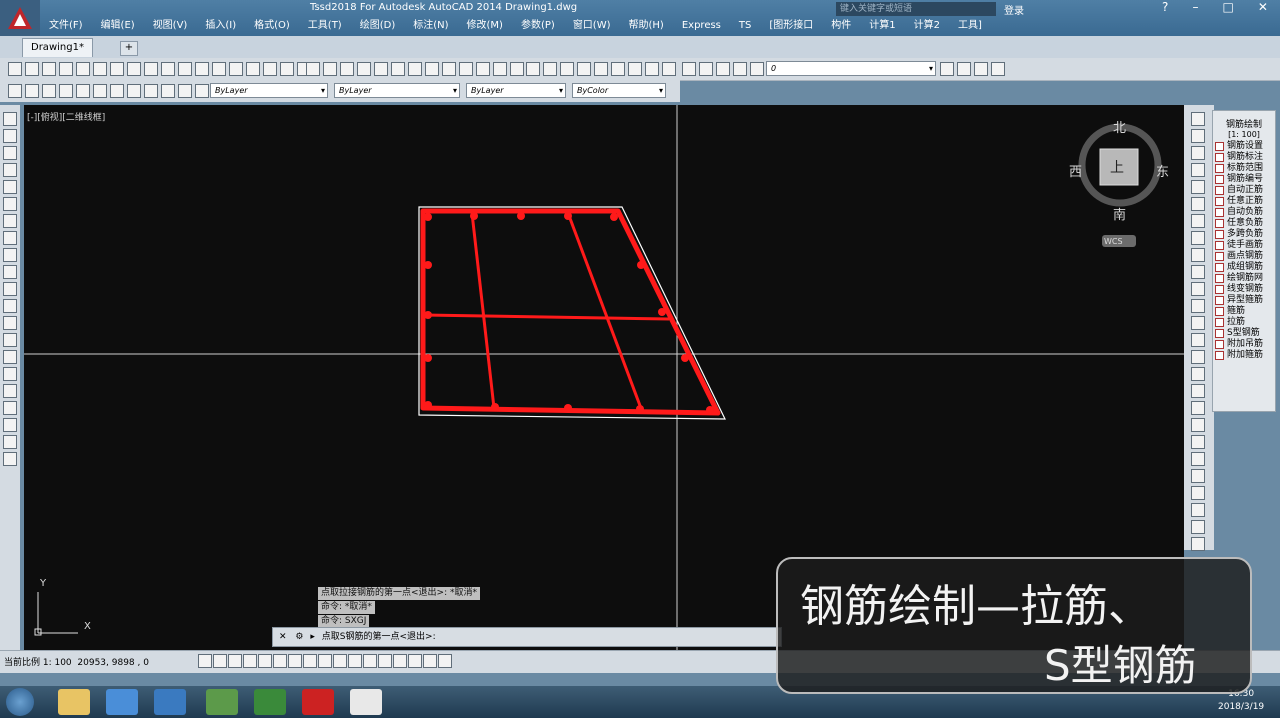  What do you see at coordinates (1244, 190) in the screenshot?
I see `rebar-panel-item: 自动正筋` at bounding box center [1244, 190].